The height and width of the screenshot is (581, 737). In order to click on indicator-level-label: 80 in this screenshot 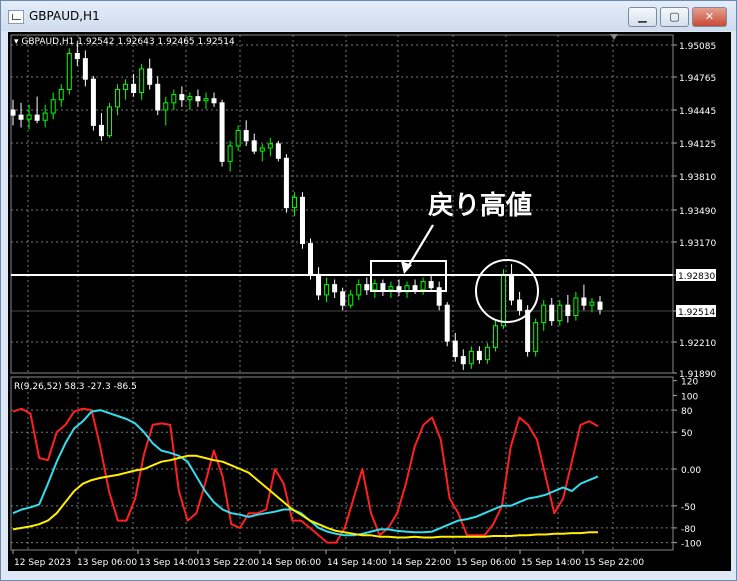, I will do `click(687, 412)`.